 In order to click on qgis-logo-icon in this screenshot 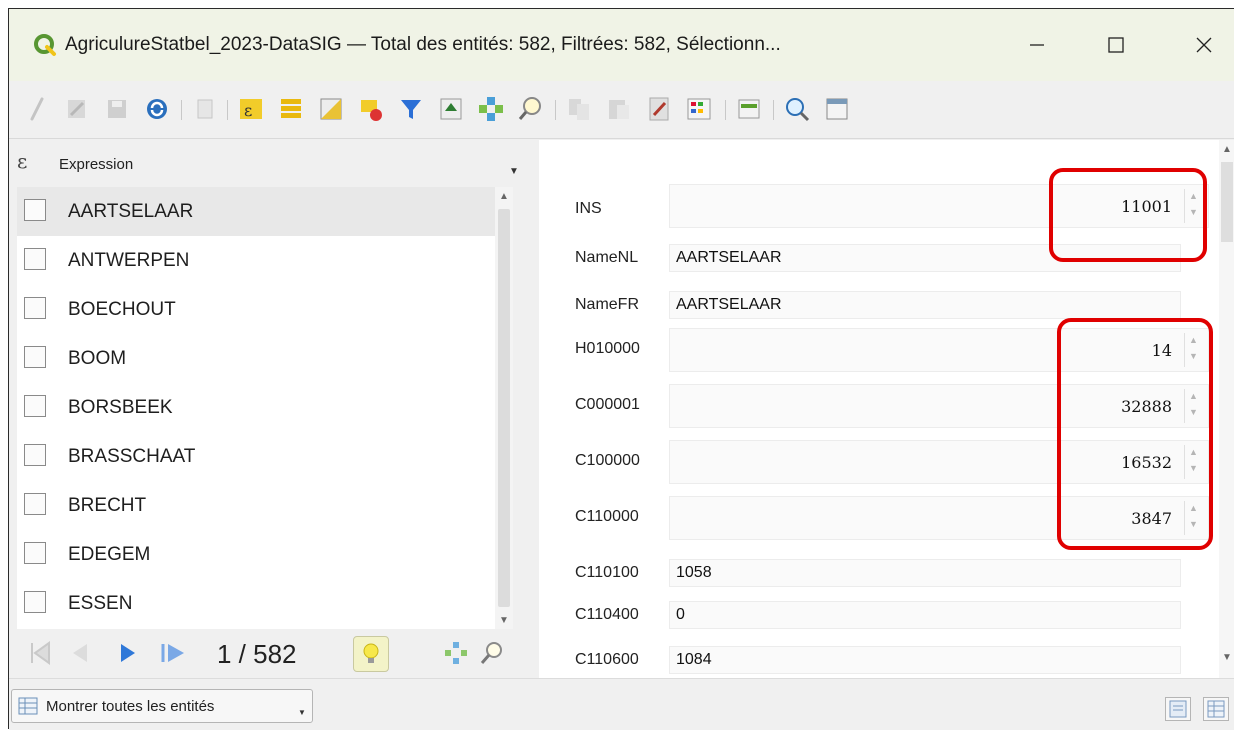, I will do `click(45, 45)`.